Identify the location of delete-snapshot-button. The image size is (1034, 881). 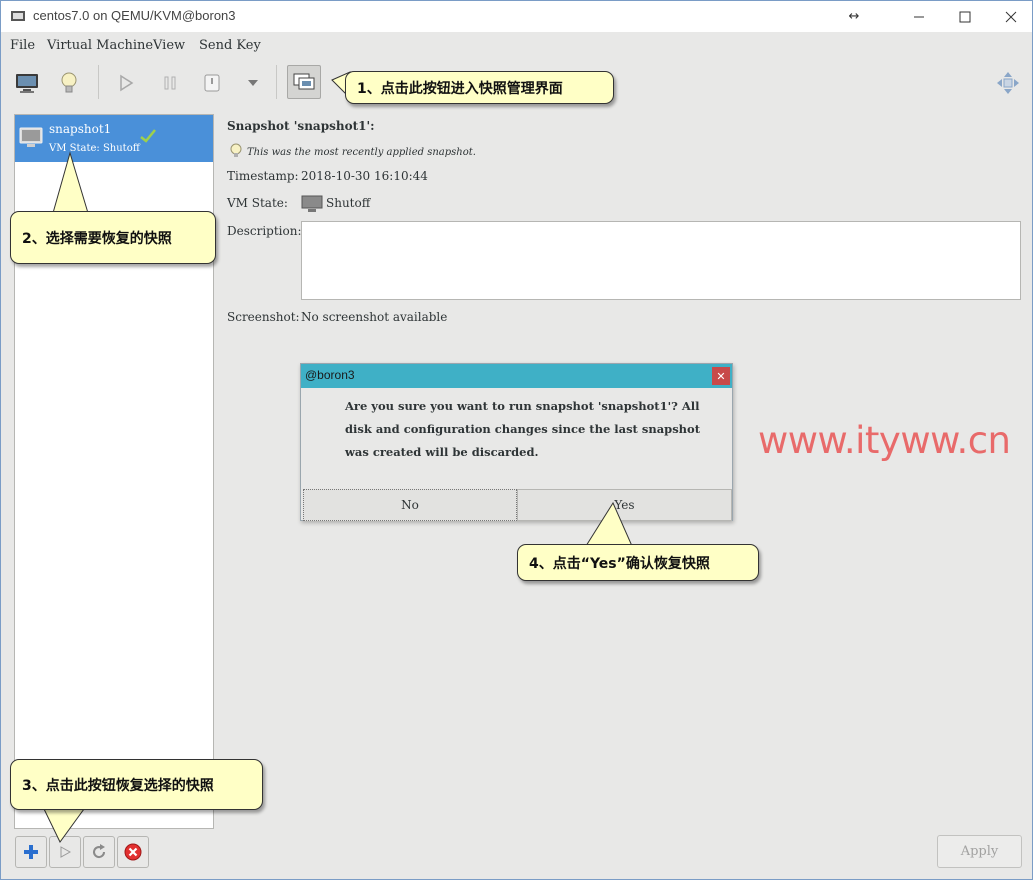
(133, 852).